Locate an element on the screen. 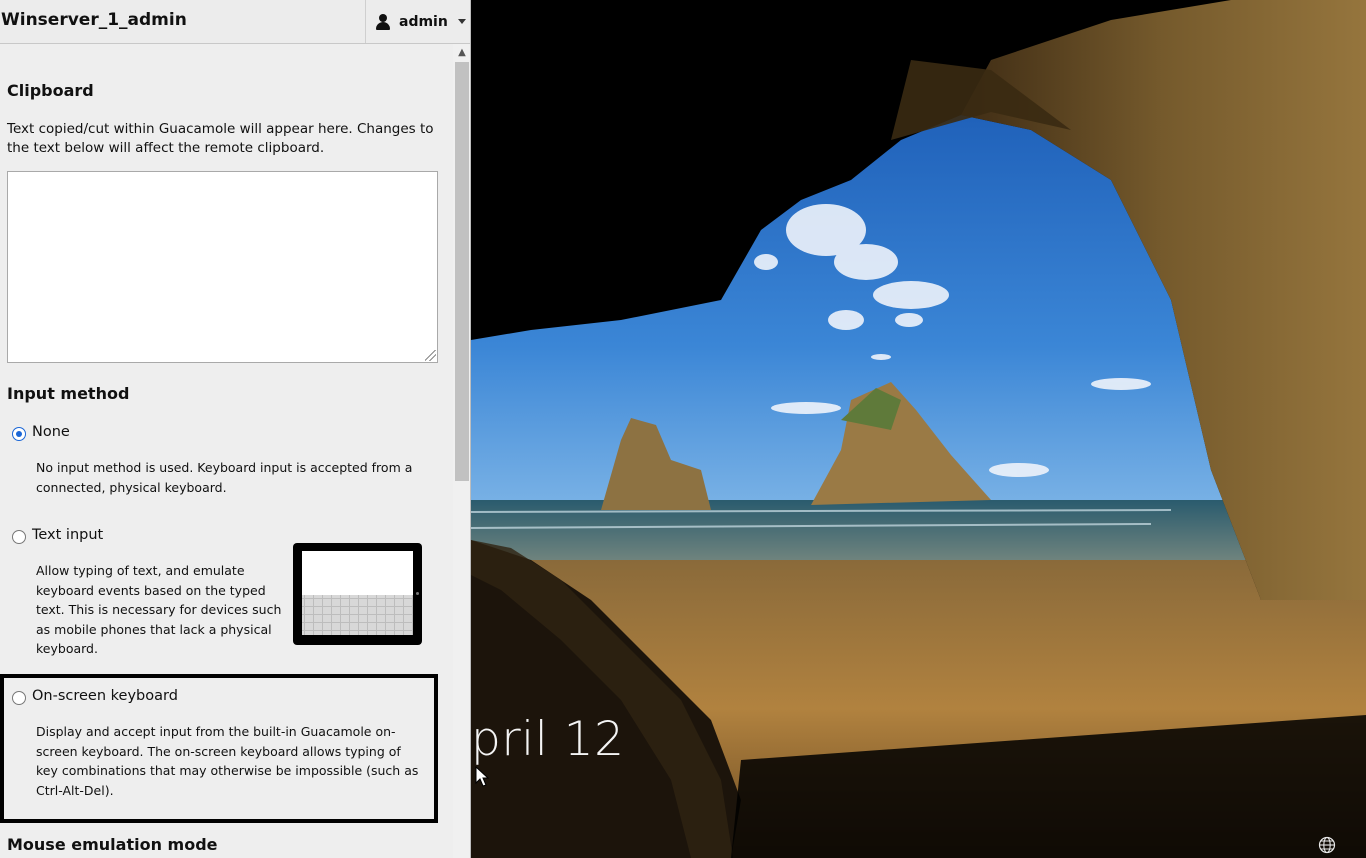  menu-scrollbar: ▲ is located at coordinates (461, 451).